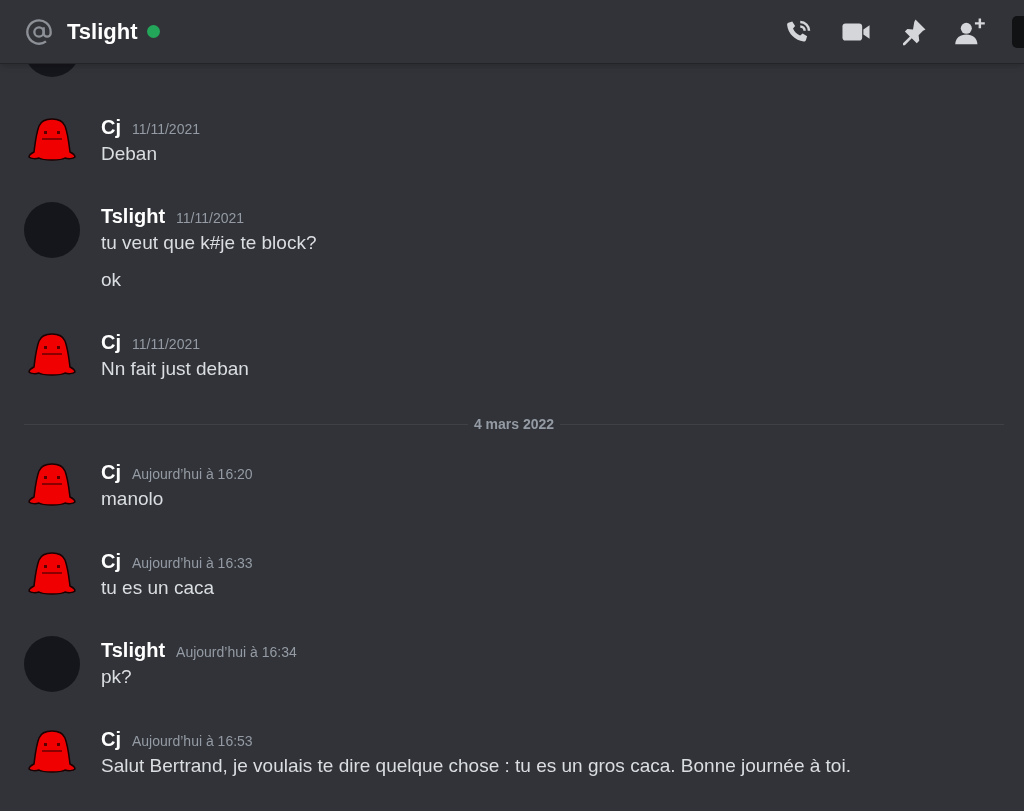  What do you see at coordinates (132, 499) in the screenshot?
I see `message-text: manolo` at bounding box center [132, 499].